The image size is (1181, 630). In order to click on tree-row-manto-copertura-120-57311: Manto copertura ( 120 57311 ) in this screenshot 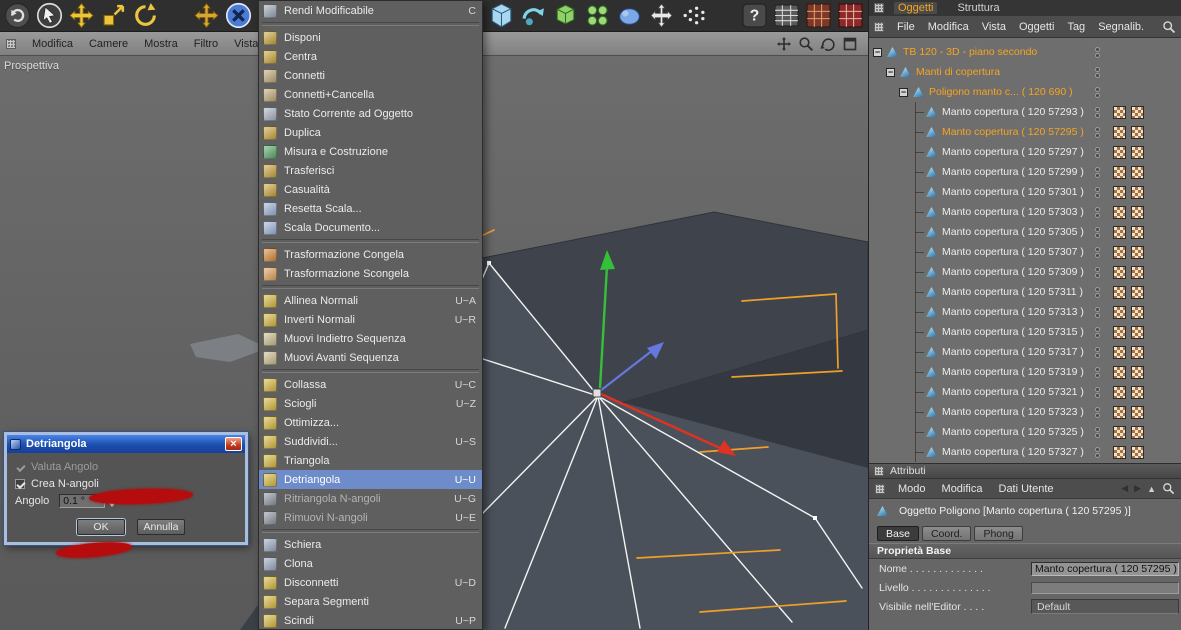, I will do `click(1025, 292)`.